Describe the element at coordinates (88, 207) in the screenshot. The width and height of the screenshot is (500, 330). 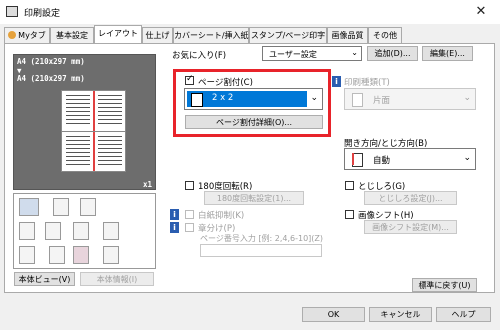
I see `output-tray-icon` at that location.